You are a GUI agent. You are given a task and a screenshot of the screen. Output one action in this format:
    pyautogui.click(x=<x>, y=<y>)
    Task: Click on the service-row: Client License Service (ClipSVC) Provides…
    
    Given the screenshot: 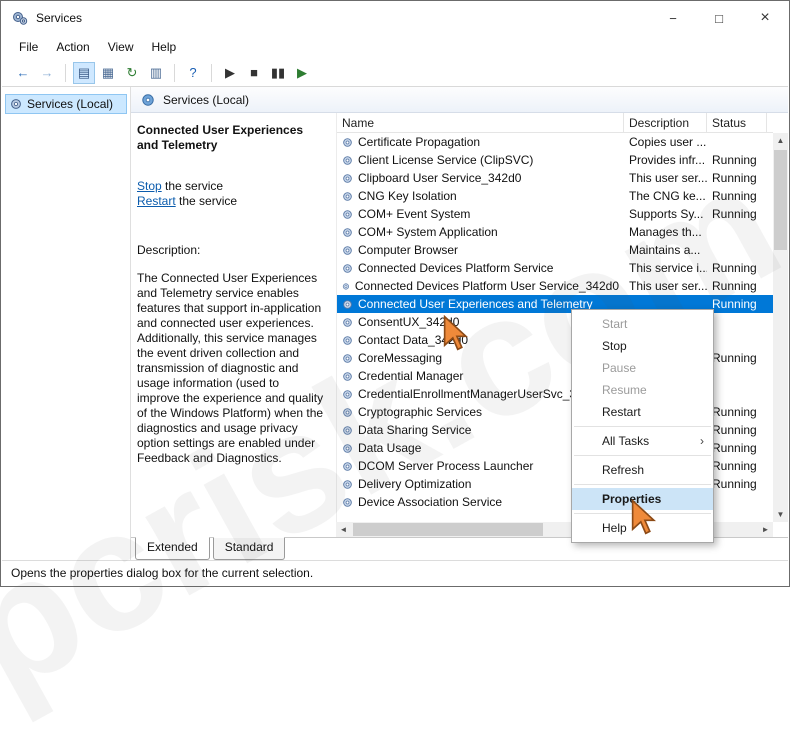 What is the action you would take?
    pyautogui.click(x=555, y=160)
    